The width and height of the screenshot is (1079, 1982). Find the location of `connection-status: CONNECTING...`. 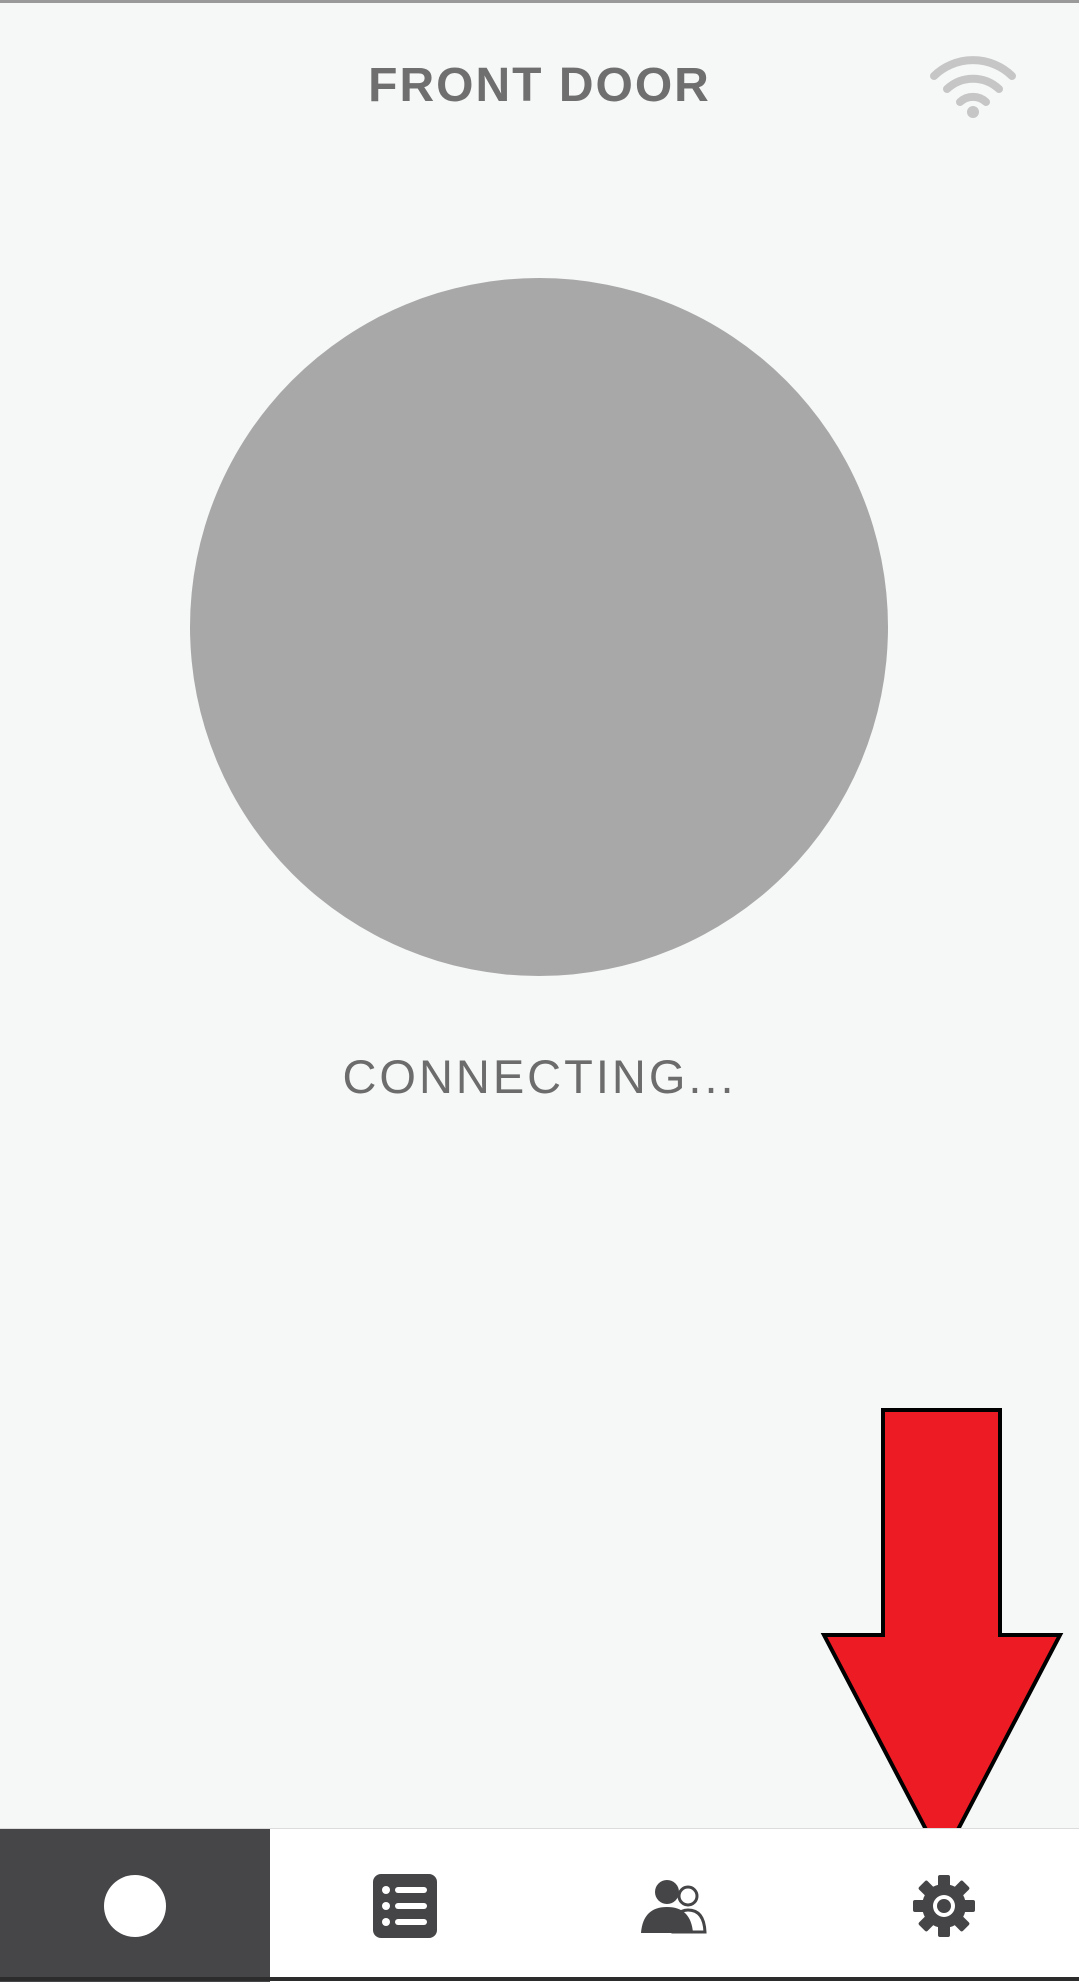

connection-status: CONNECTING... is located at coordinates (539, 1076).